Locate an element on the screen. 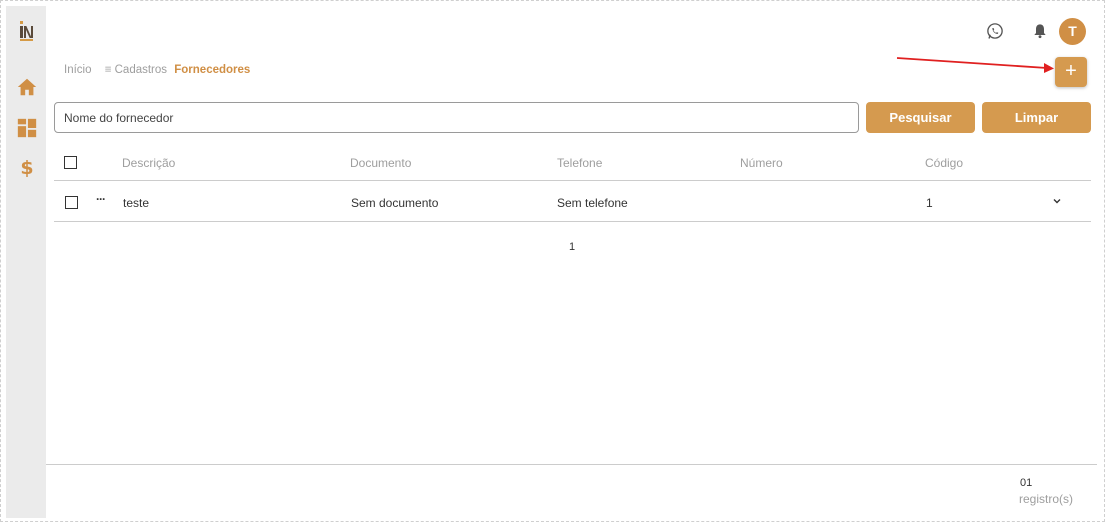  whatsapp-icon is located at coordinates (995, 31).